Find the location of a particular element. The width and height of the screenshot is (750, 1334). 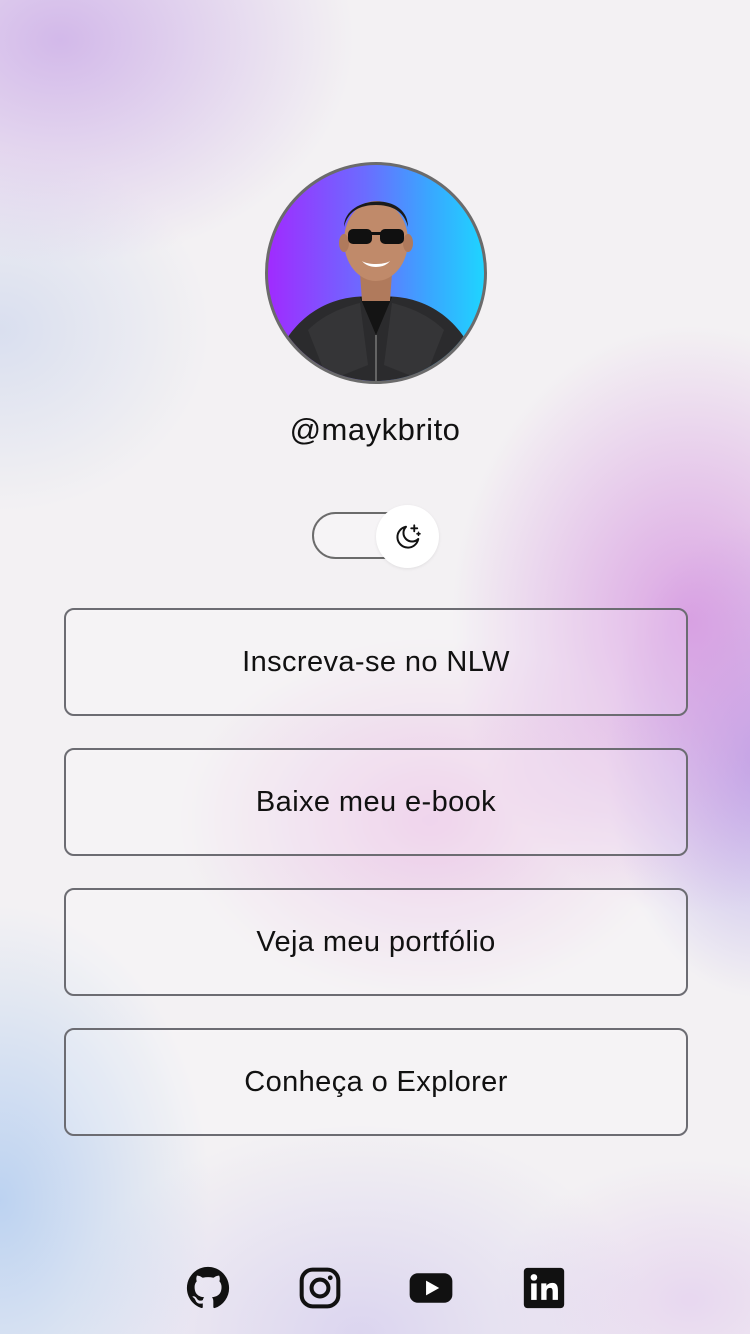

theme-switch-knob is located at coordinates (407, 536).